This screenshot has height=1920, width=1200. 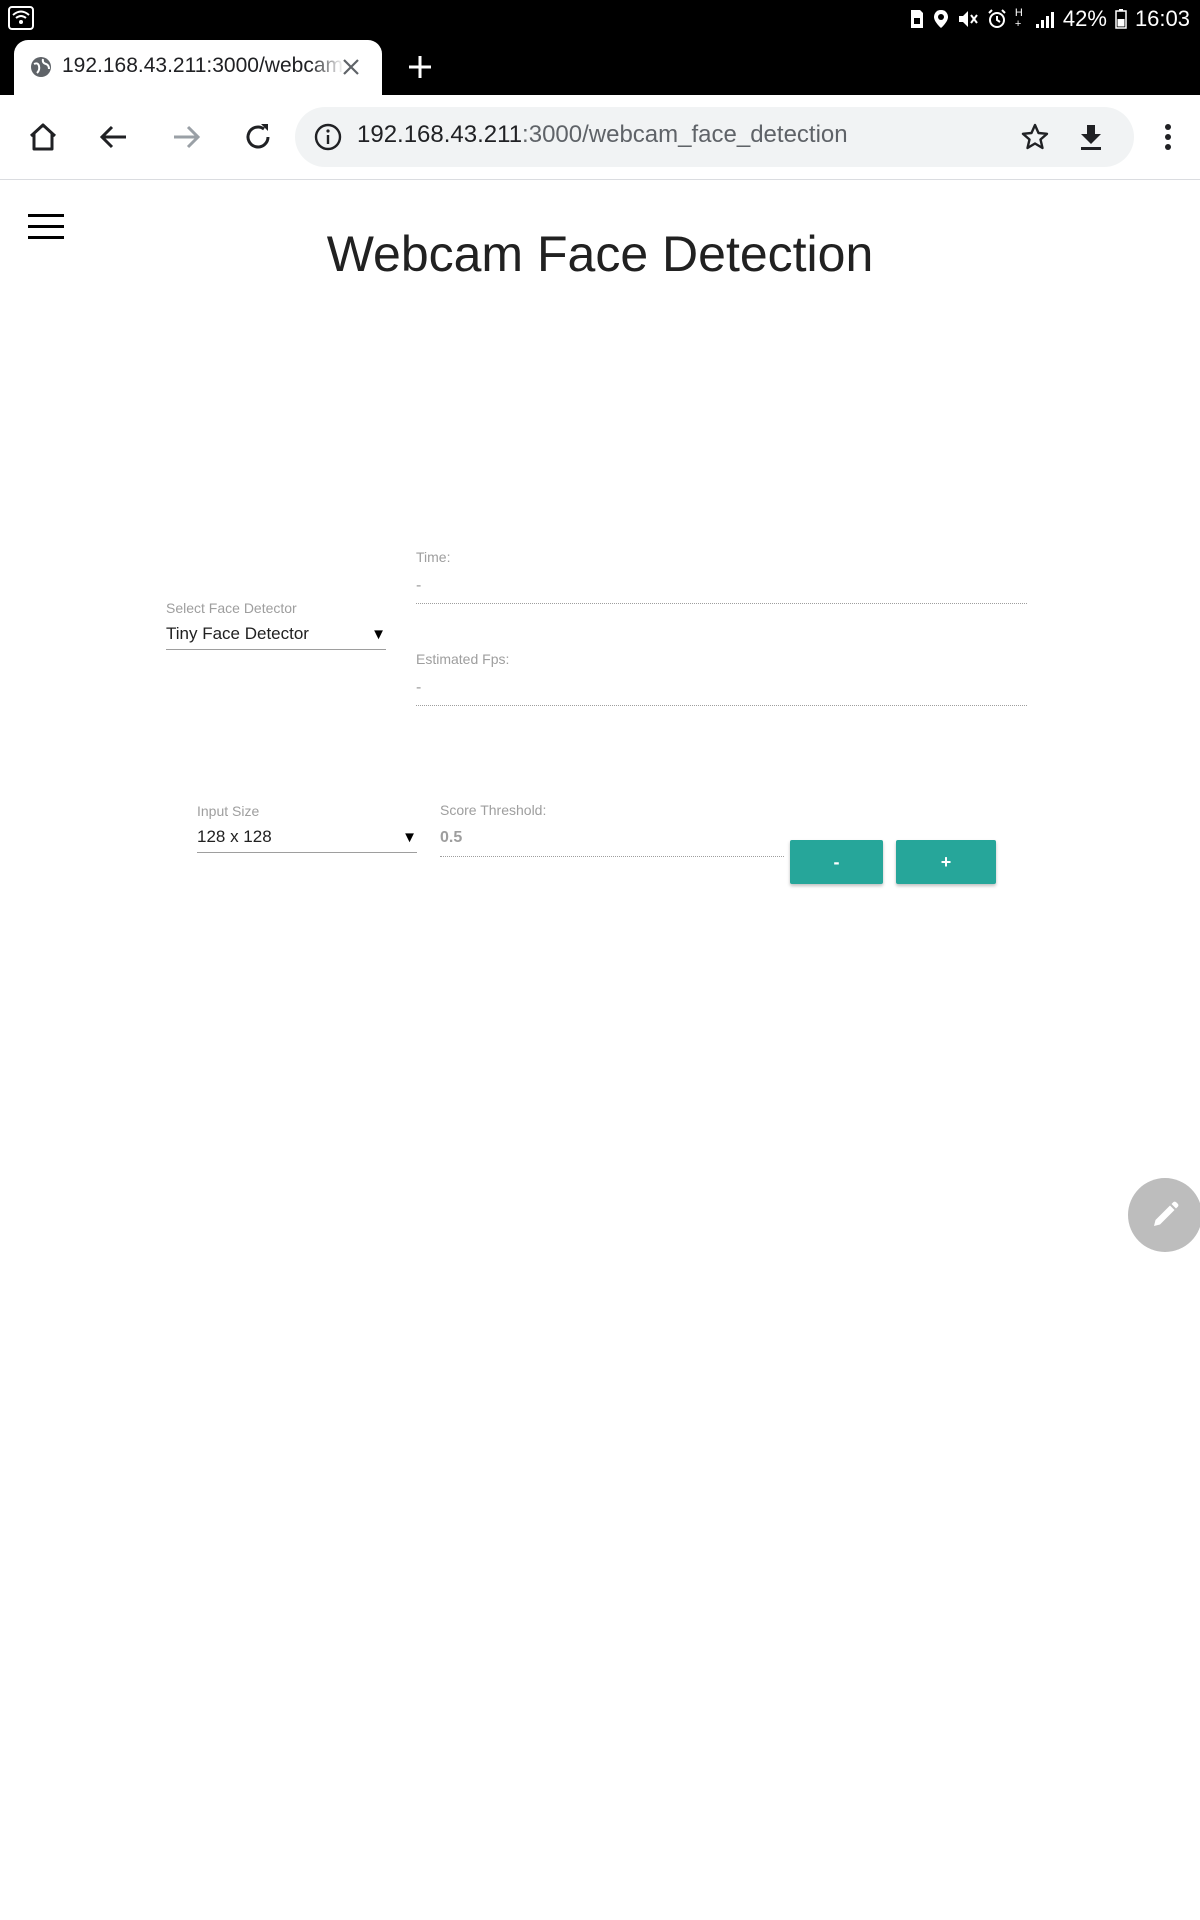 I want to click on fps-value: -, so click(x=419, y=687).